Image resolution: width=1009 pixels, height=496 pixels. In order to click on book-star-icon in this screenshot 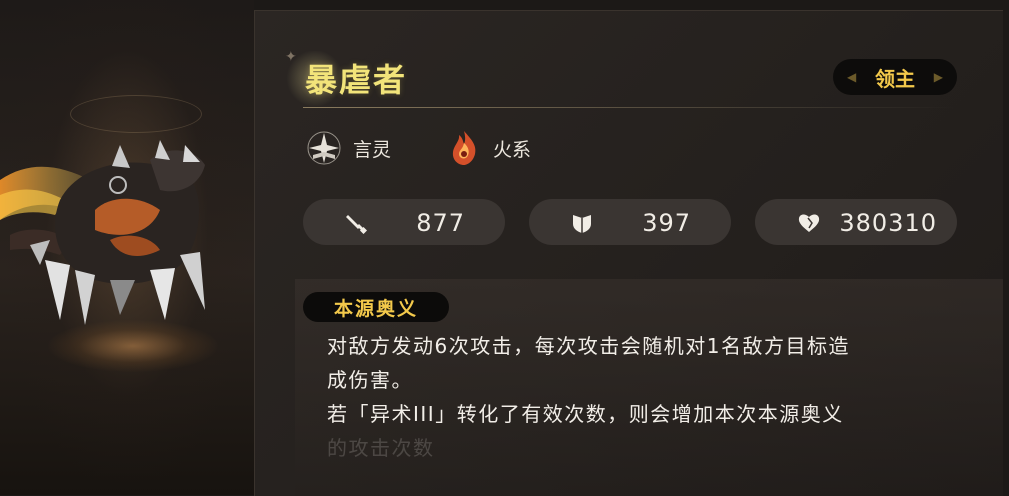, I will do `click(324, 148)`.